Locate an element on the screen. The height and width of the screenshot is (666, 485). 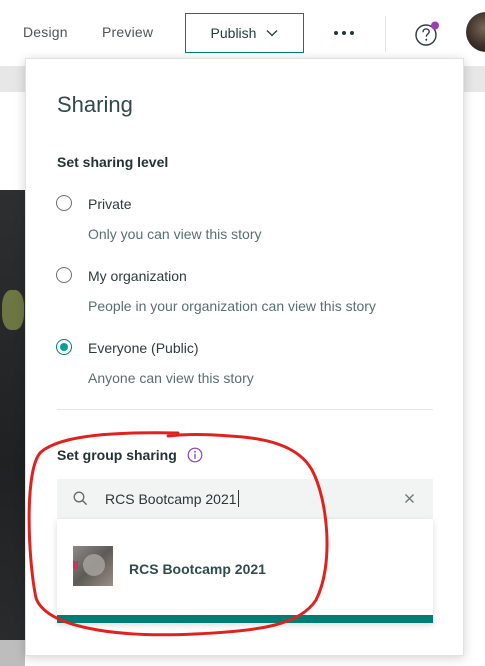
results-accent-bar is located at coordinates (245, 619).